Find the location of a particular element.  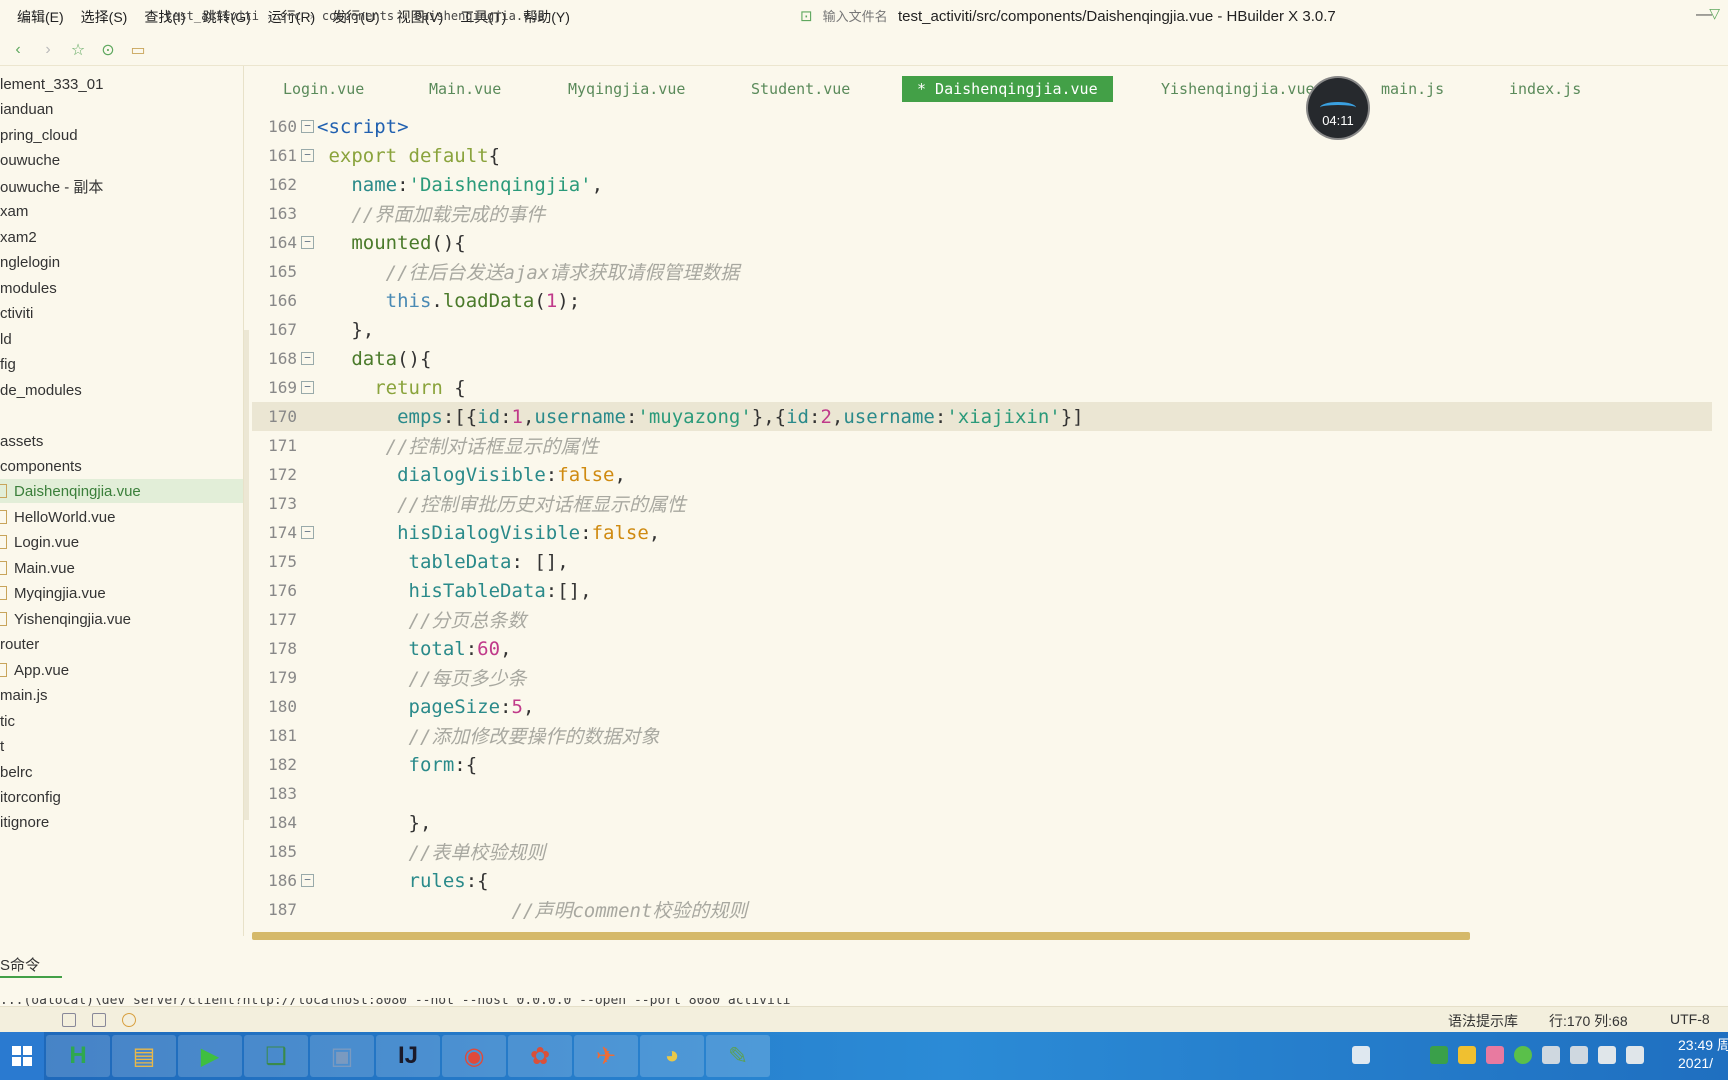

tree-item: nglelogin is located at coordinates (121, 262).